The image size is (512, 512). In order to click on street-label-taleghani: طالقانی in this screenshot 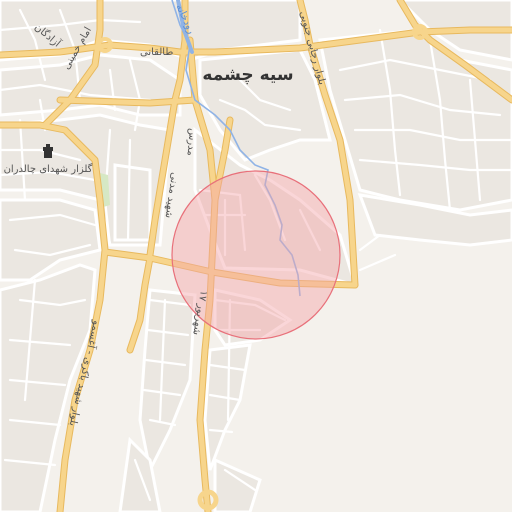, I will do `click(156, 52)`.